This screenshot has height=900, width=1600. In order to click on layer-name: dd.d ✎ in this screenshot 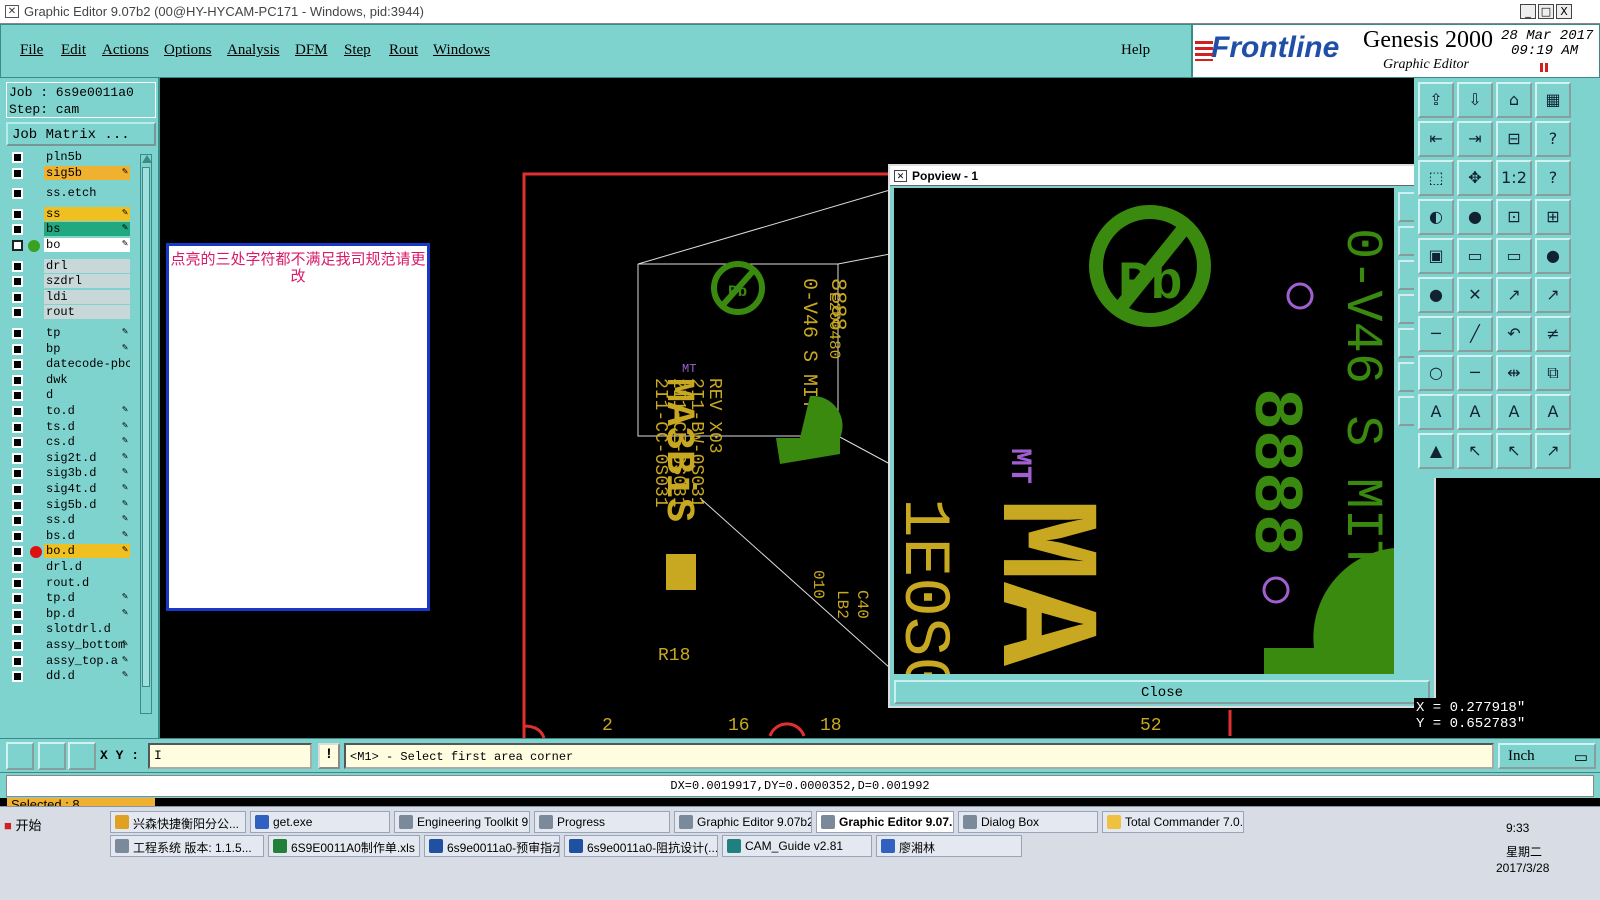, I will do `click(87, 676)`.